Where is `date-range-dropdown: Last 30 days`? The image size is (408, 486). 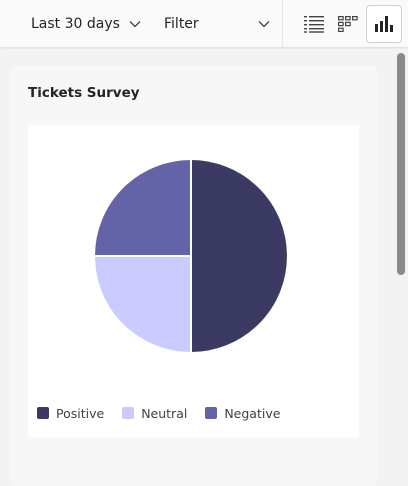 date-range-dropdown: Last 30 days is located at coordinates (87, 24).